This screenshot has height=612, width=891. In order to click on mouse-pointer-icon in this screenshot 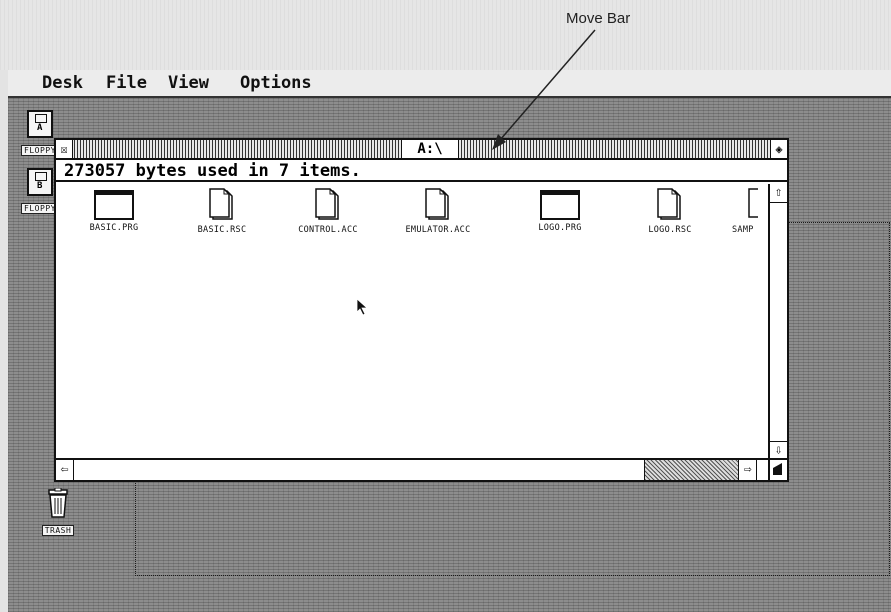, I will do `click(362, 307)`.